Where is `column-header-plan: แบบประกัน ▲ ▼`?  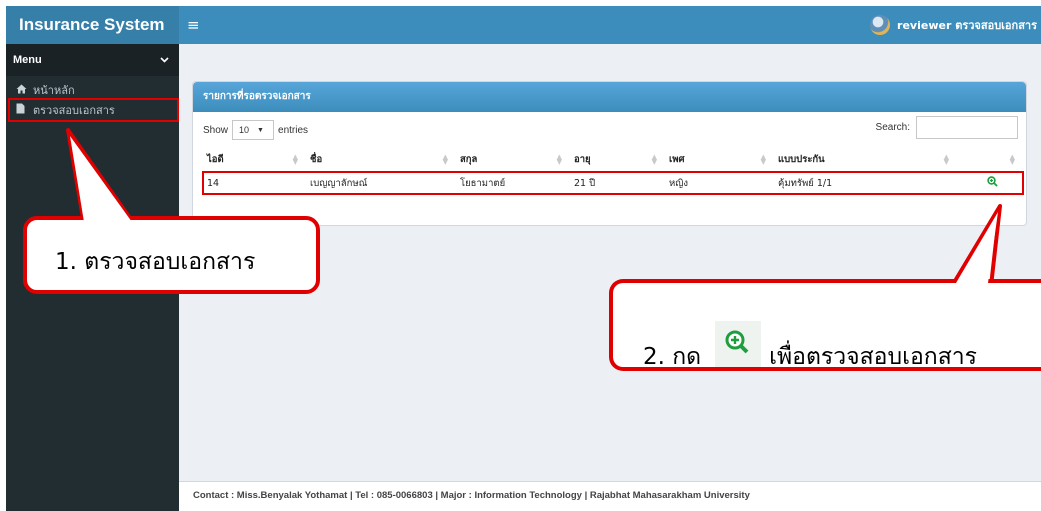
column-header-plan: แบบประกัน ▲ ▼ is located at coordinates (865, 160).